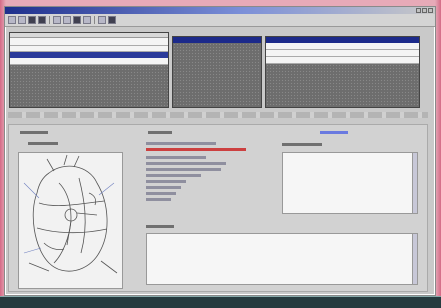  Describe the element at coordinates (220, 10) in the screenshot. I see `title-bar` at that location.